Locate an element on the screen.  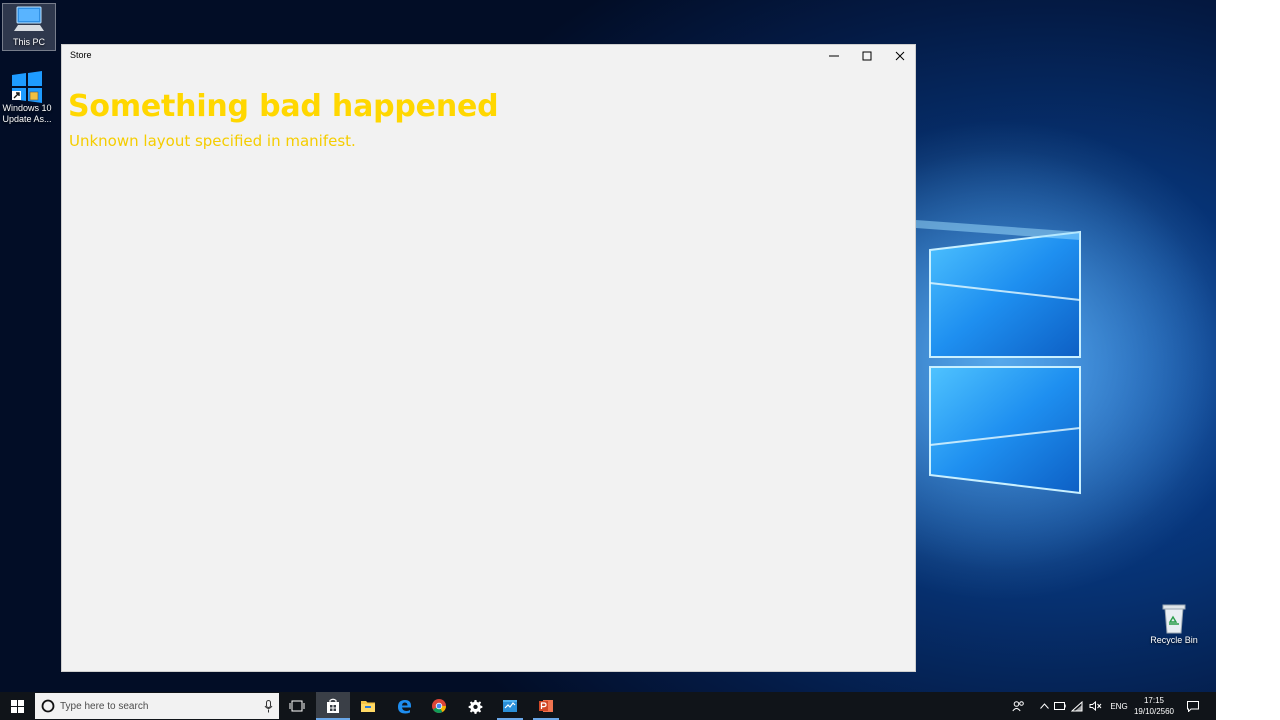
file-explorer-icon is located at coordinates (368, 706).